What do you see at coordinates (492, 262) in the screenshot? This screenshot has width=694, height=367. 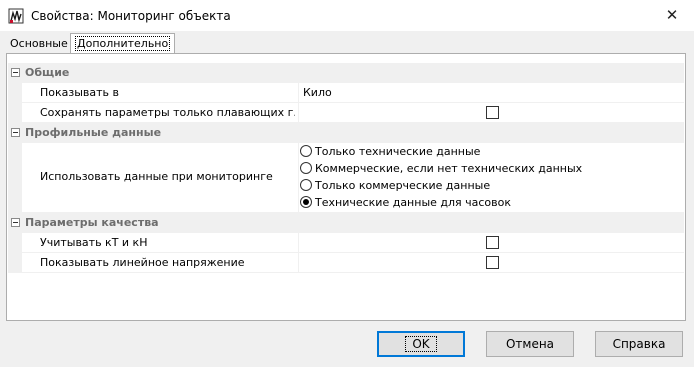 I see `line-voltage-checkbox` at bounding box center [492, 262].